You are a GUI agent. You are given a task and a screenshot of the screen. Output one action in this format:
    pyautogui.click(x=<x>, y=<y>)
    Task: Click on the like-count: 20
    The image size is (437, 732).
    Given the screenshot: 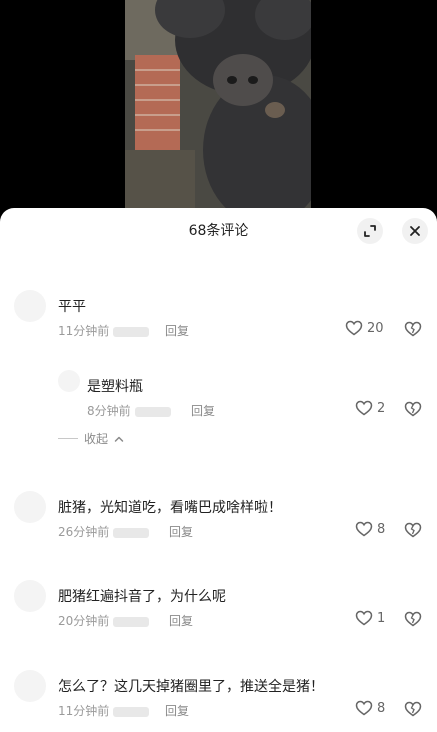 What is the action you would take?
    pyautogui.click(x=375, y=328)
    